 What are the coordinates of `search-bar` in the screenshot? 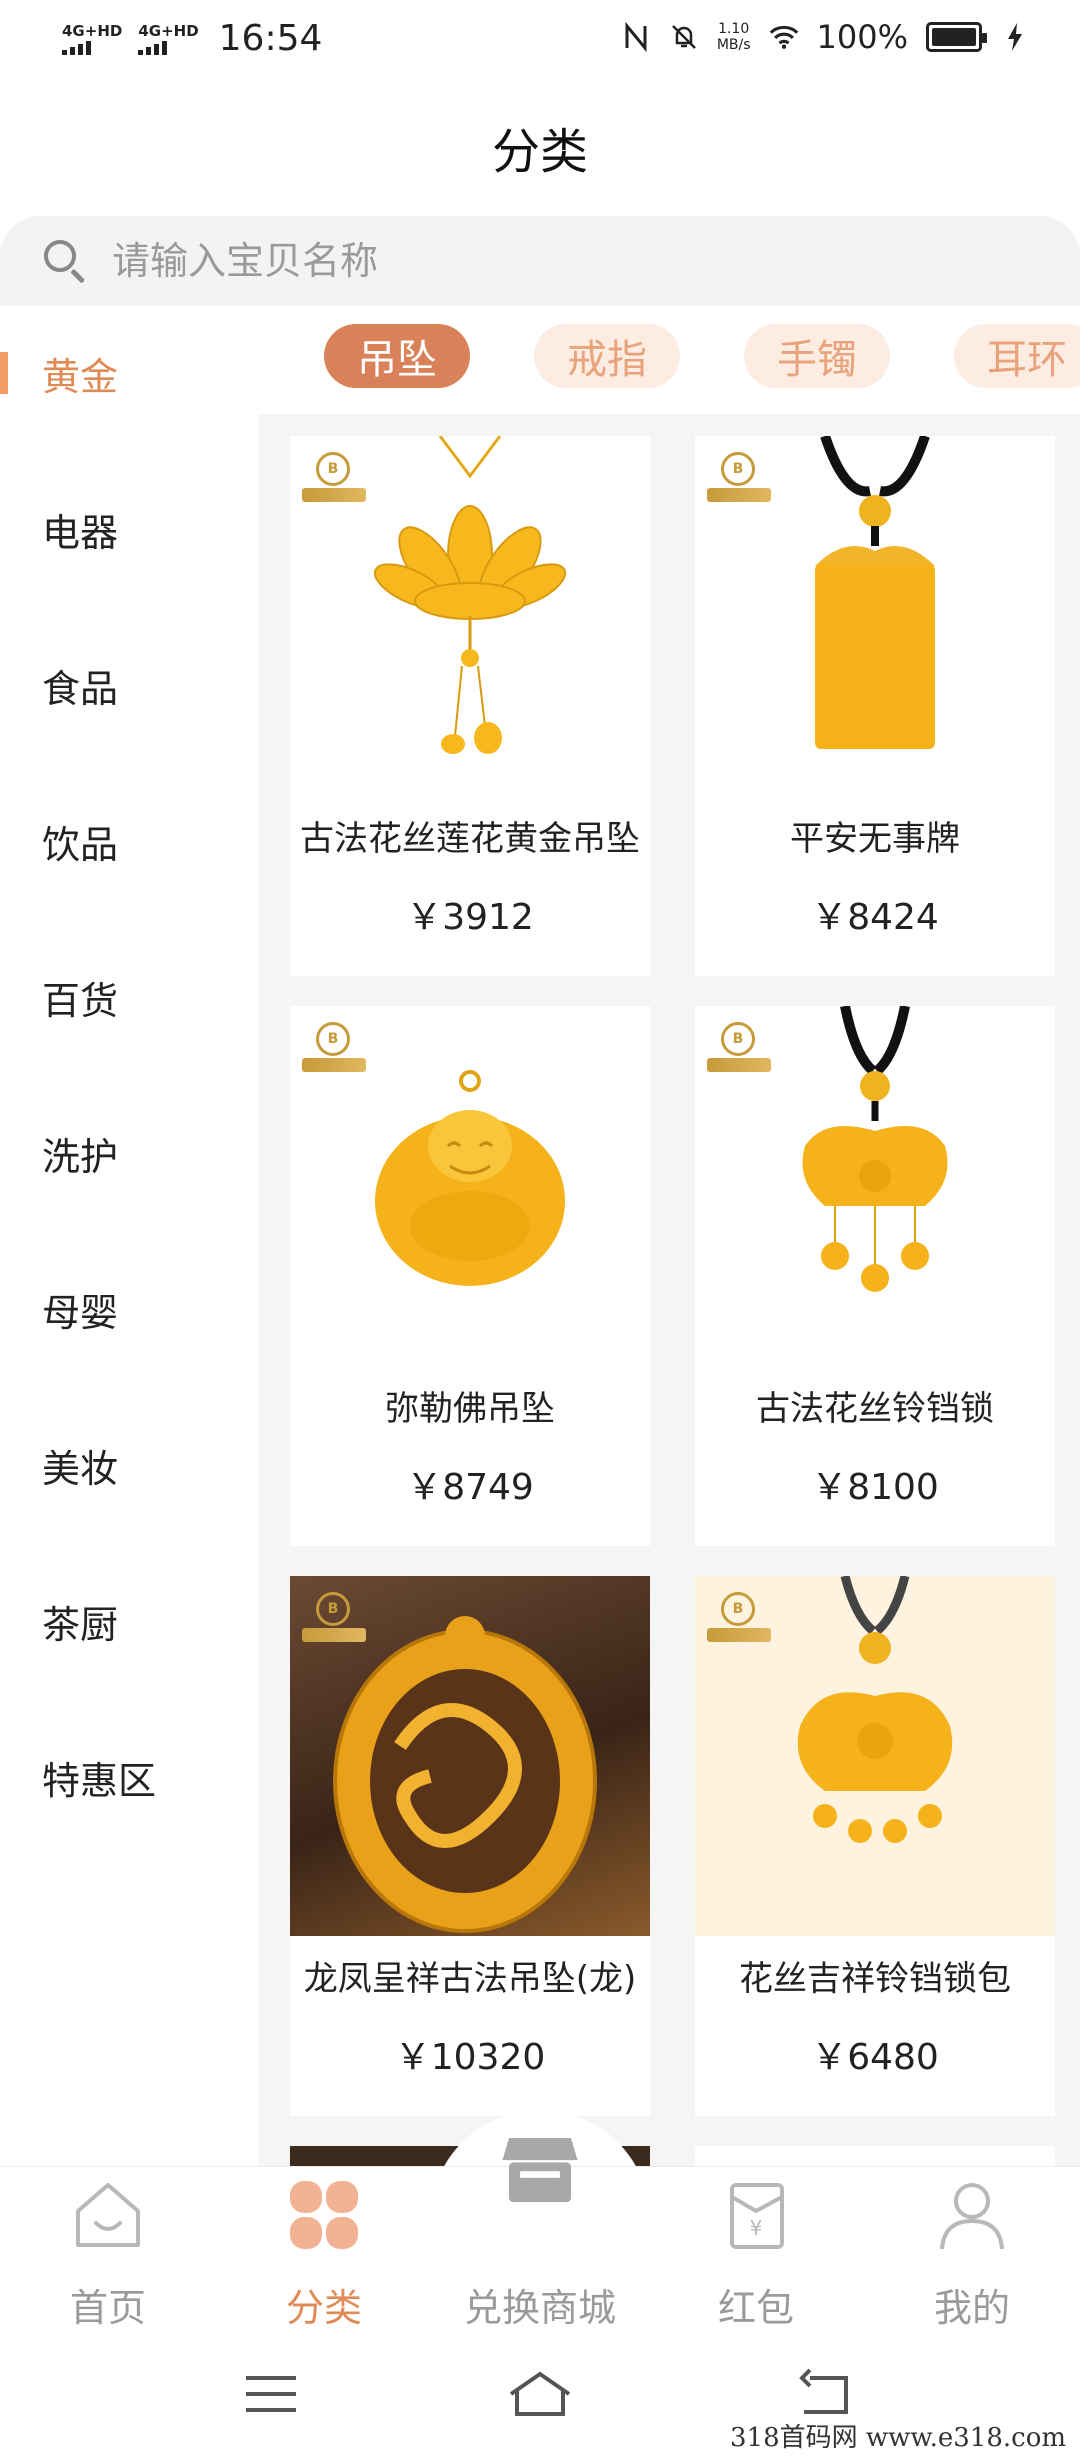 It's located at (540, 261).